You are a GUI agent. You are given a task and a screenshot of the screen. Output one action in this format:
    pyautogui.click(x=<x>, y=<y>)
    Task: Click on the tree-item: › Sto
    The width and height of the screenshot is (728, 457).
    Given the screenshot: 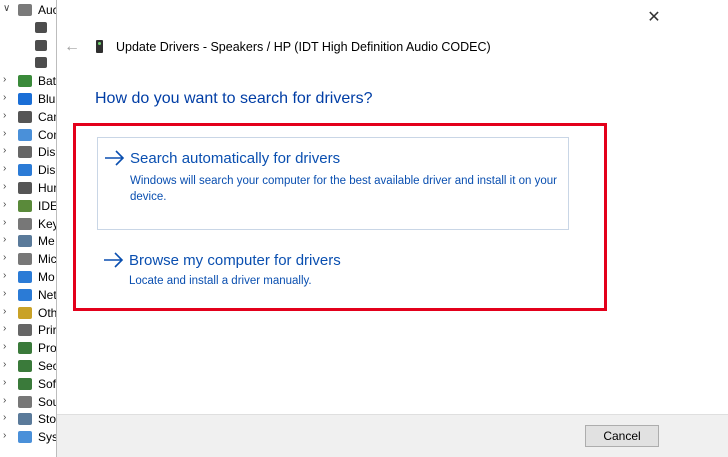 What is the action you would take?
    pyautogui.click(x=30, y=419)
    